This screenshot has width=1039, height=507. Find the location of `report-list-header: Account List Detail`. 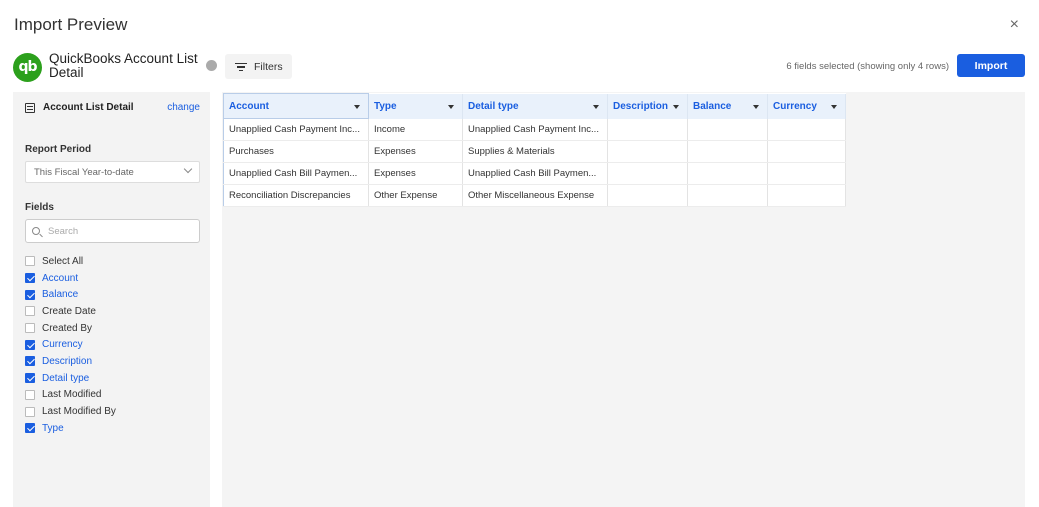

report-list-header: Account List Detail is located at coordinates (79, 107).